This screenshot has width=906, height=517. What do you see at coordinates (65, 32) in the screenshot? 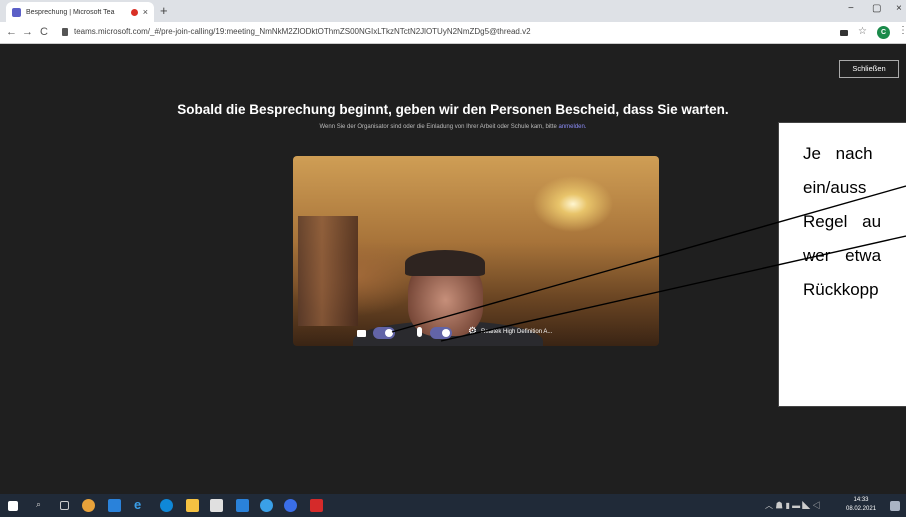
I see `lock-icon` at bounding box center [65, 32].